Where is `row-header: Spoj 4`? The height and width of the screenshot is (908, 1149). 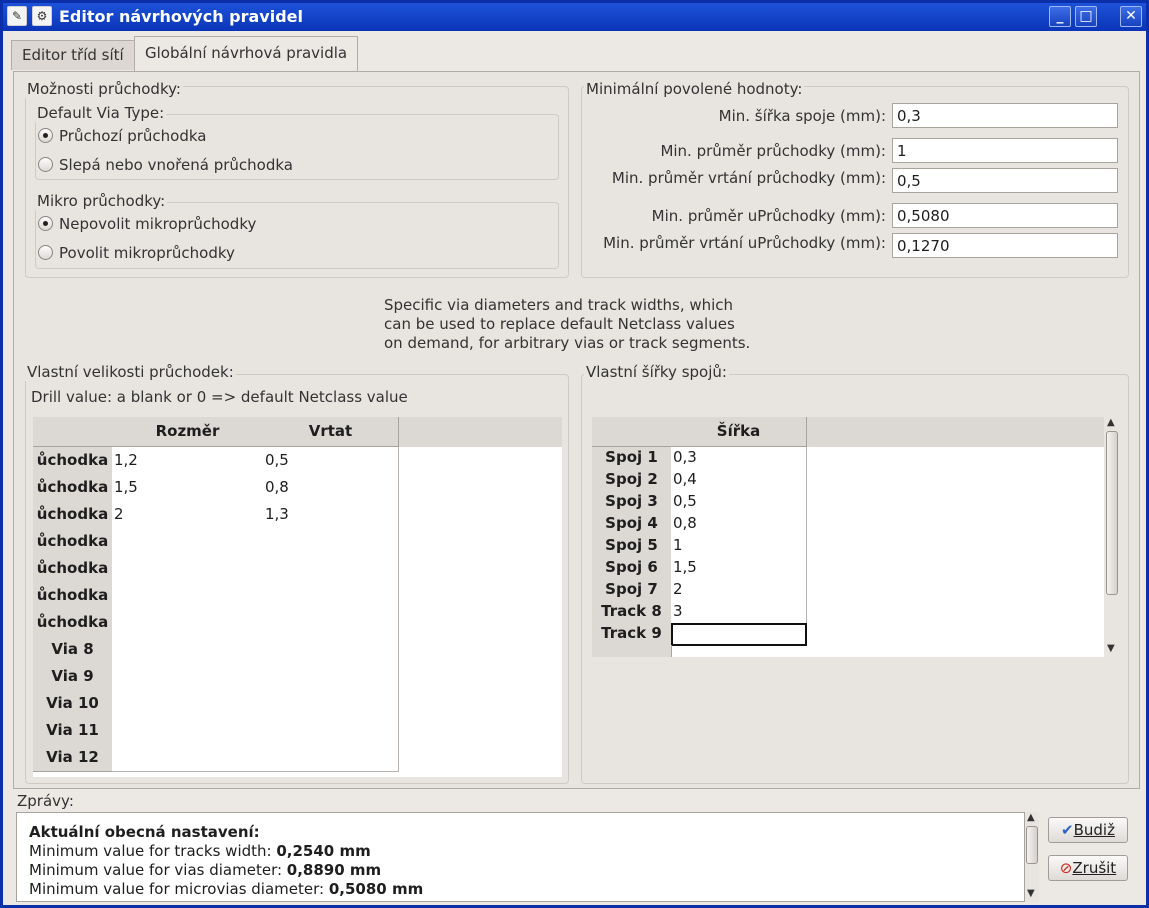 row-header: Spoj 4 is located at coordinates (632, 524).